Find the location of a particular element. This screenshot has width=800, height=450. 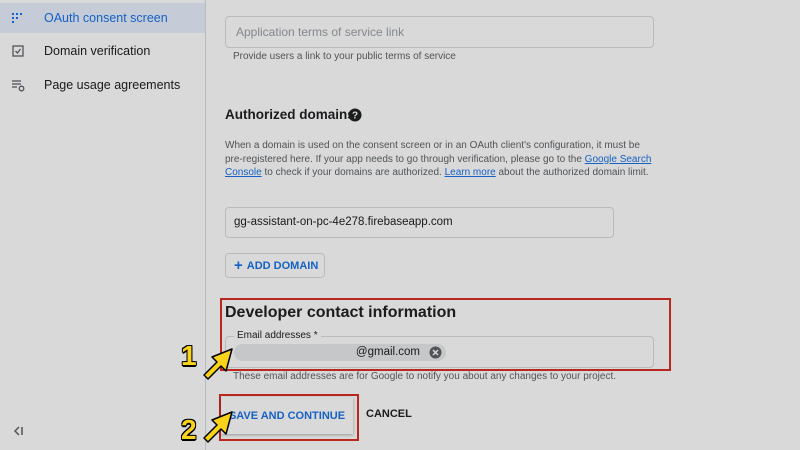

email-chip-text: @gmail.com is located at coordinates (387, 352).